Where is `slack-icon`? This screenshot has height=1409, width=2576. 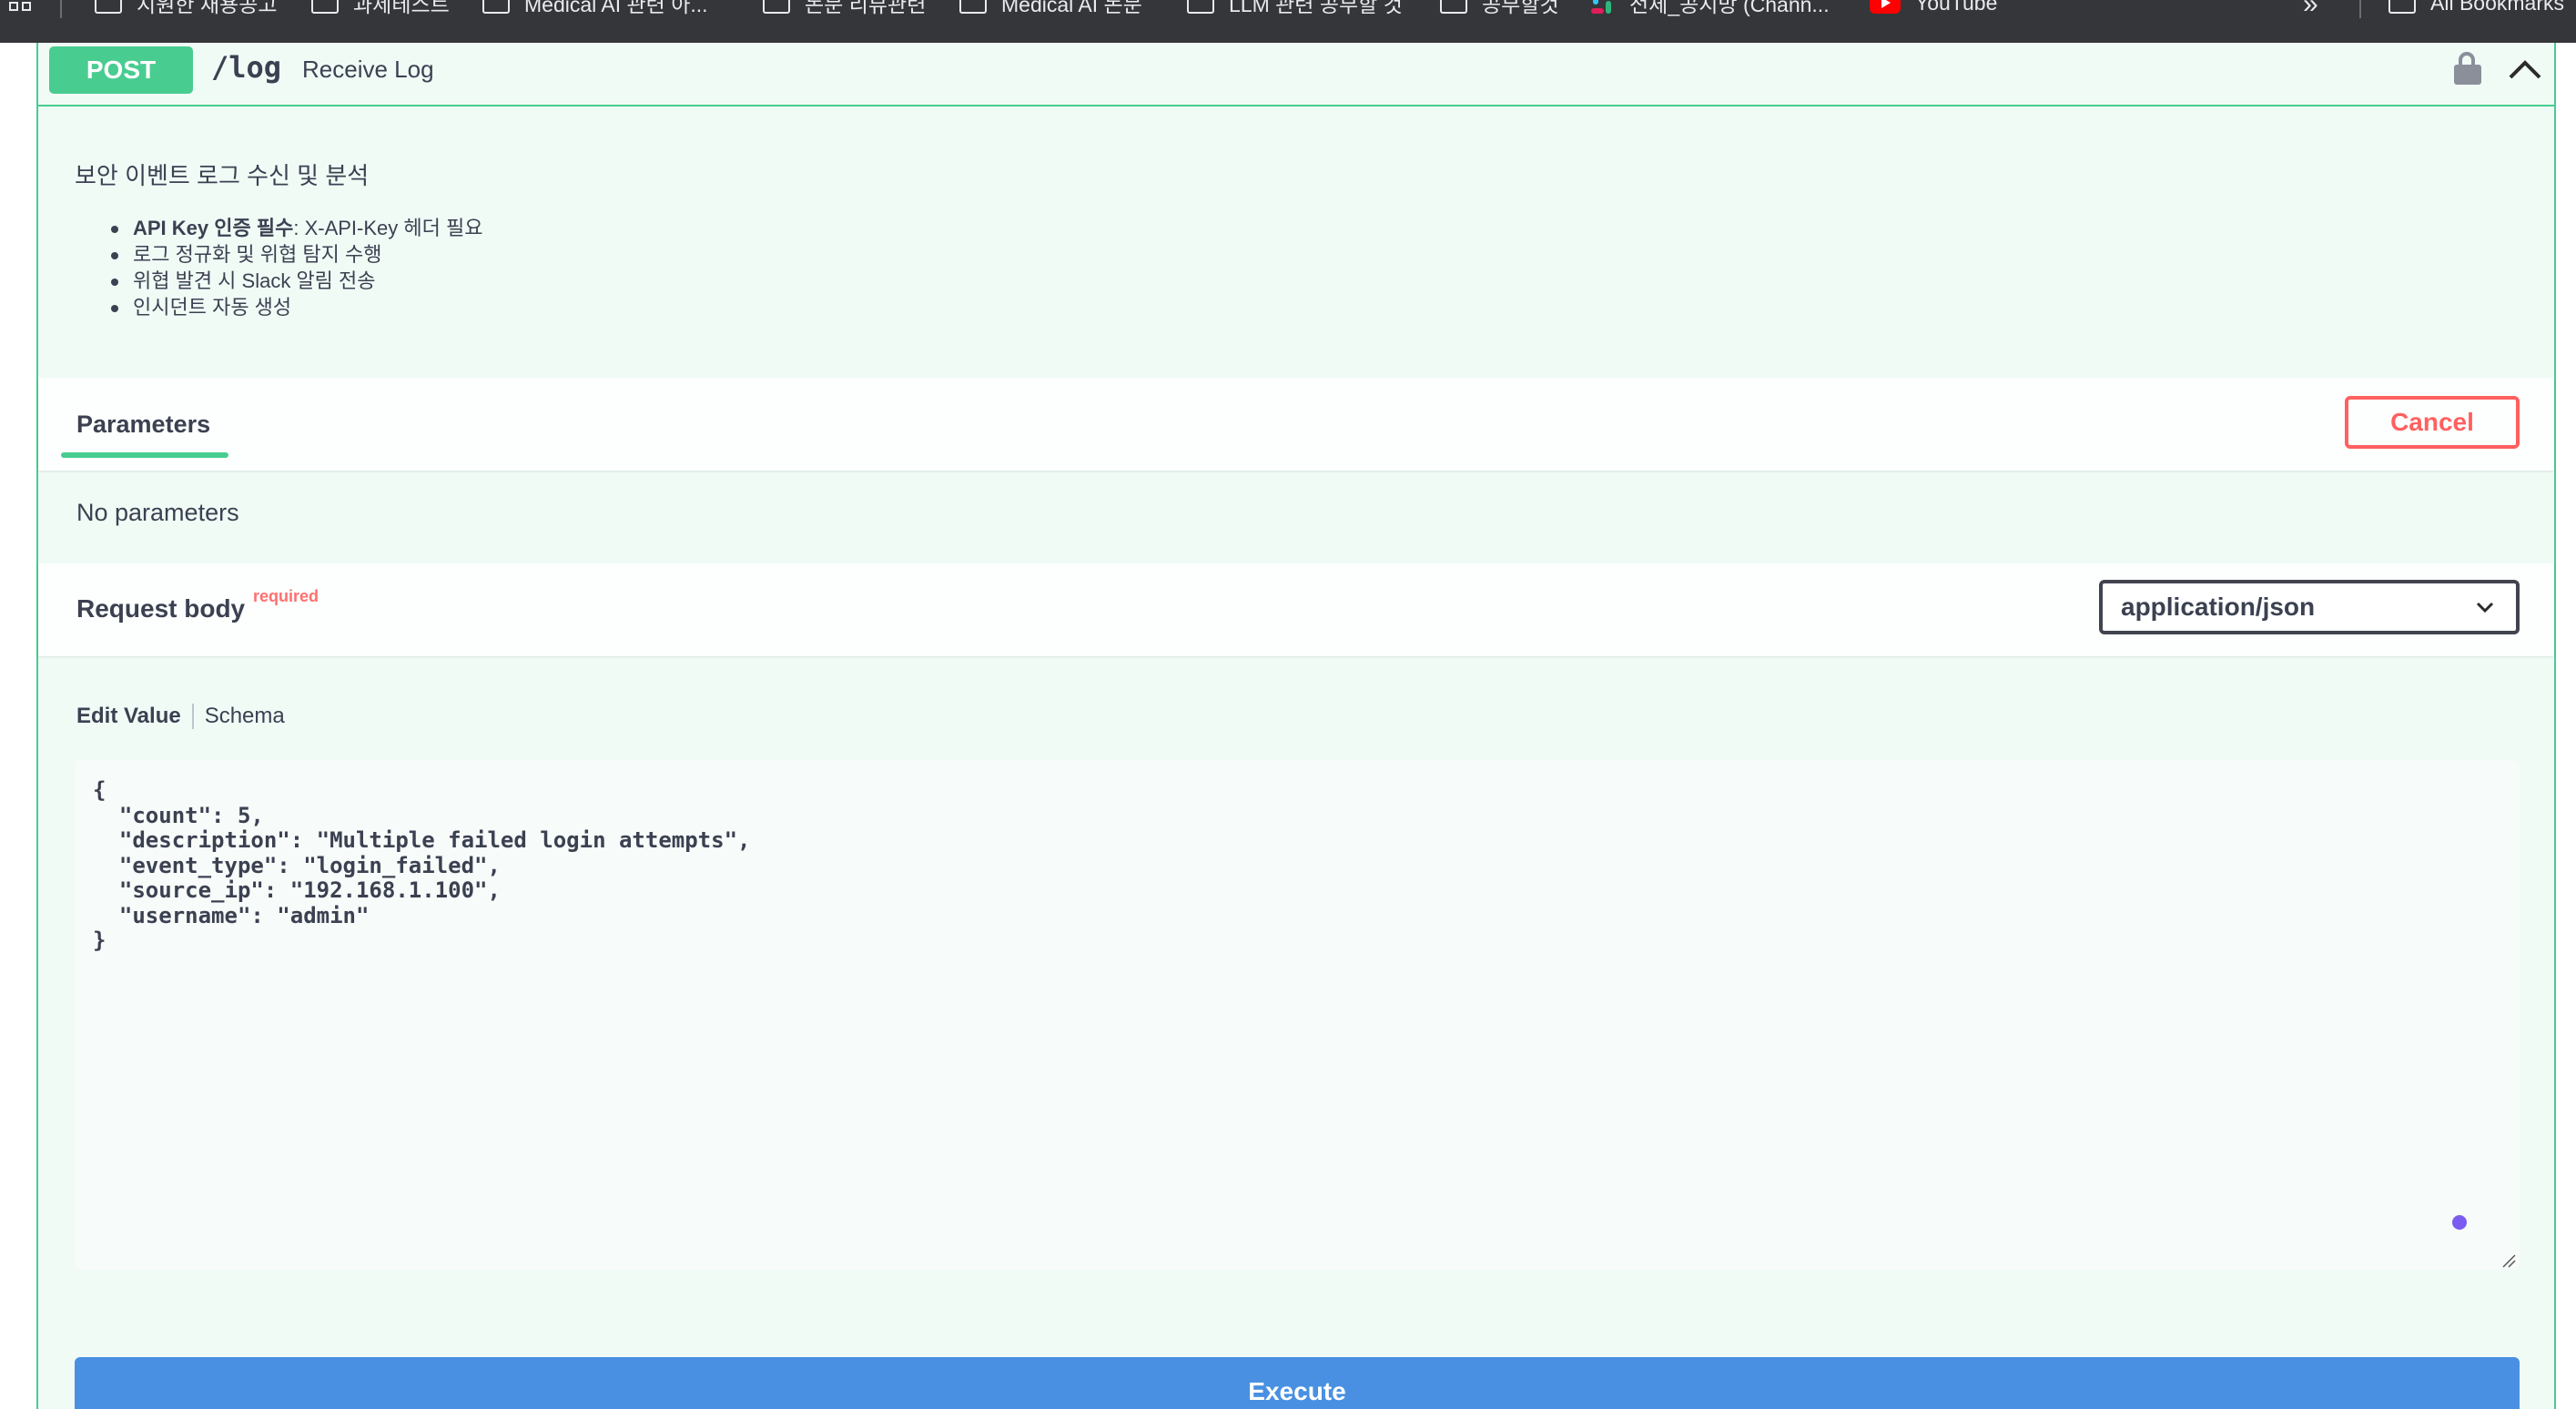
slack-icon is located at coordinates (1602, 7).